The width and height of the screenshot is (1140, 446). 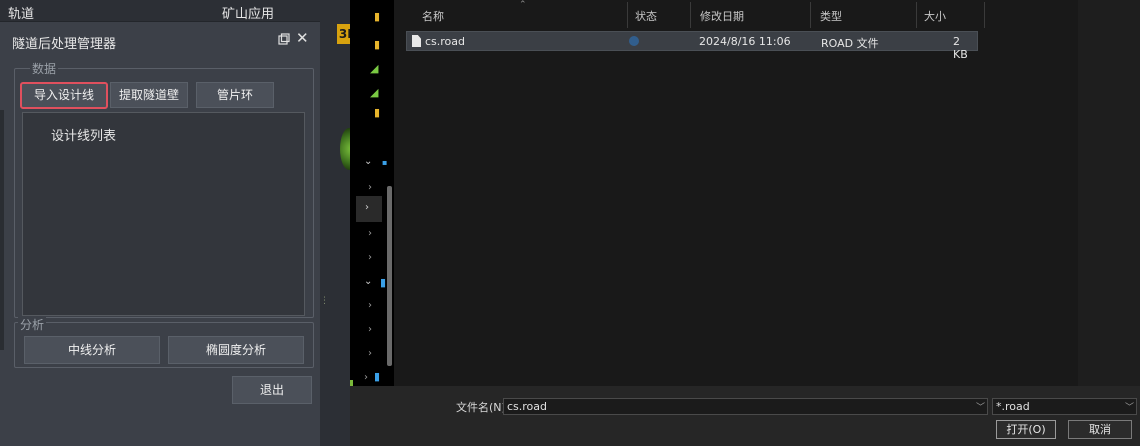 I want to click on filetype-select: *.road, so click(x=1064, y=406).